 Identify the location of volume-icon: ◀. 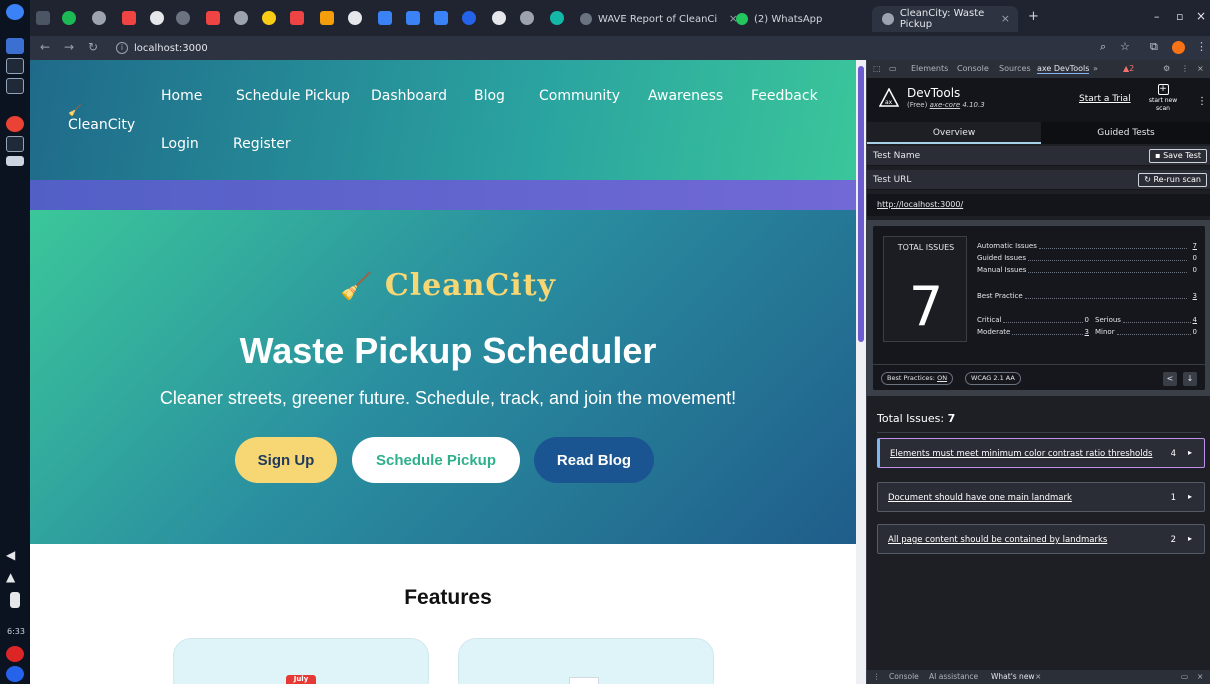
(15, 556).